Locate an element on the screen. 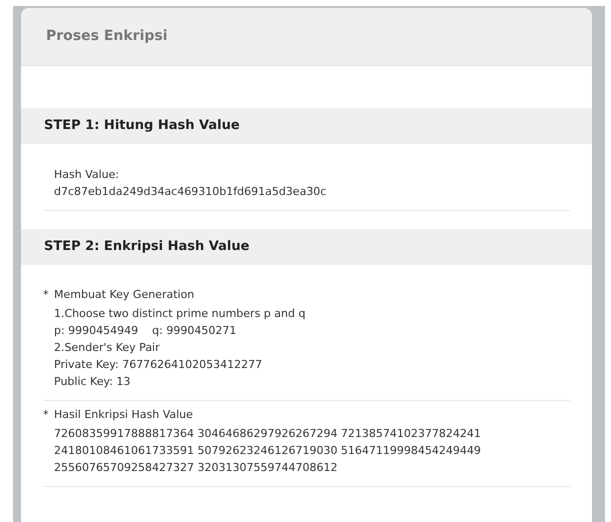  info-line: p: 9990454949 q: 9990450271 is located at coordinates (145, 331).